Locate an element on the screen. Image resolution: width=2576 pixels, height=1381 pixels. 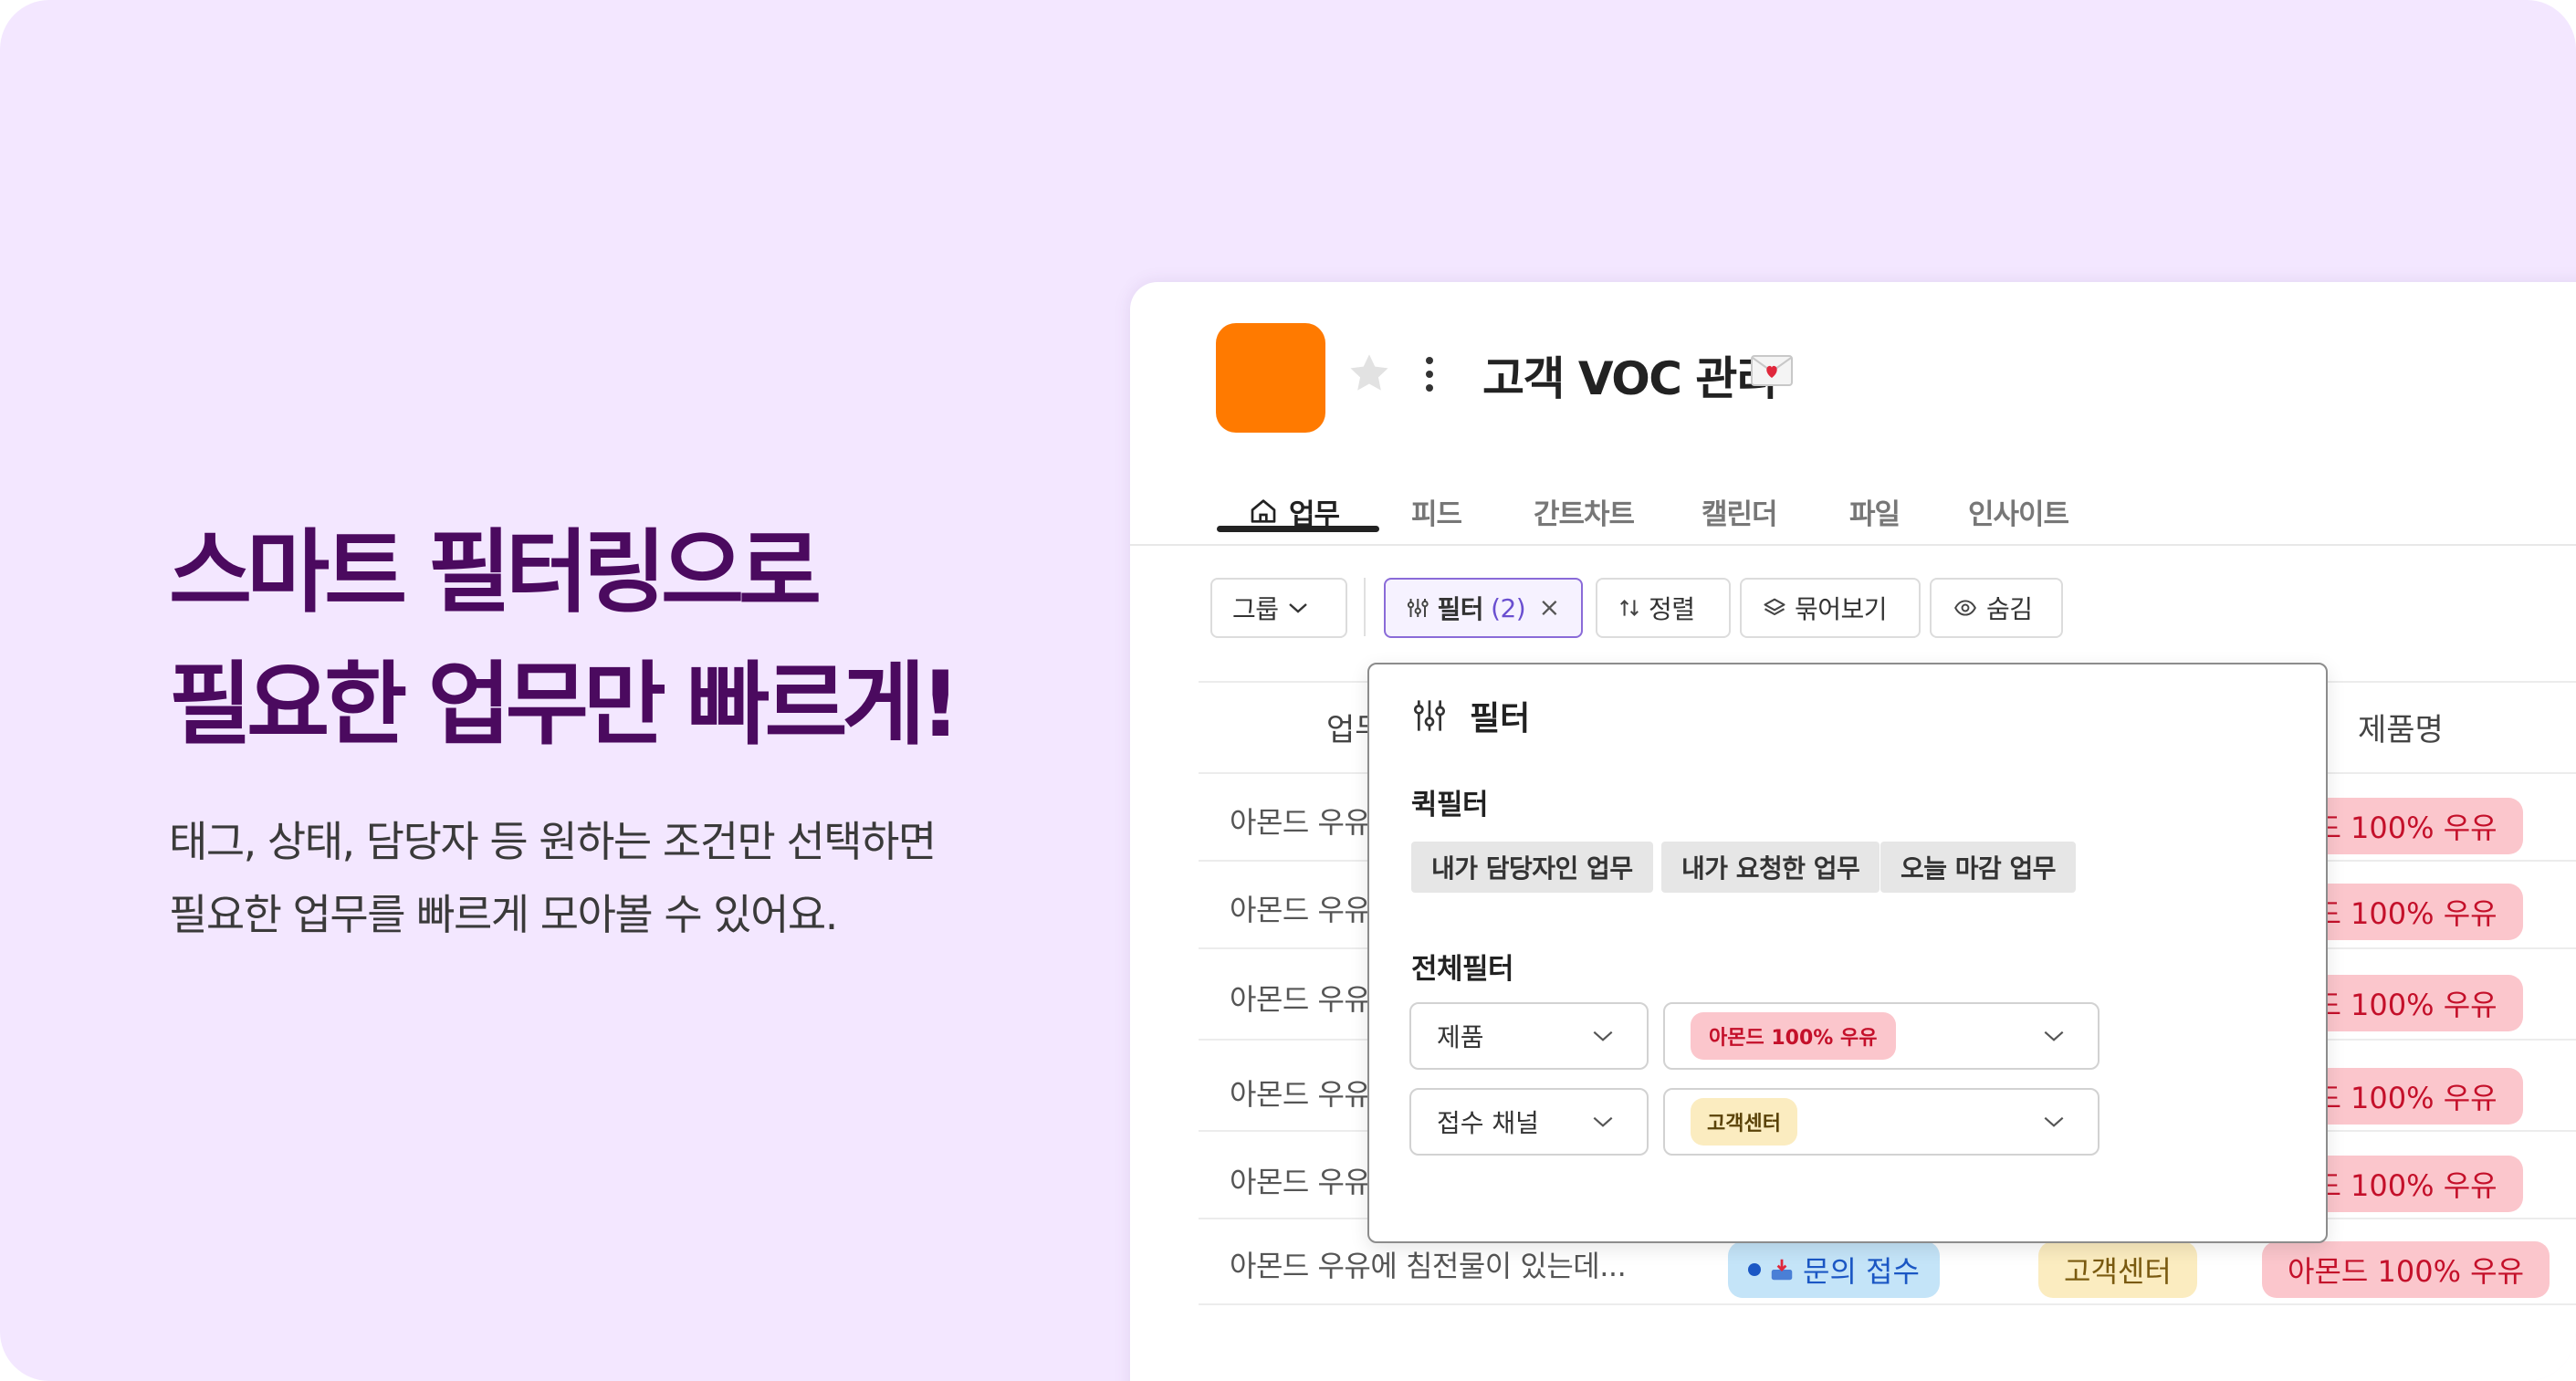
kebab-menu-icon is located at coordinates (1430, 374).